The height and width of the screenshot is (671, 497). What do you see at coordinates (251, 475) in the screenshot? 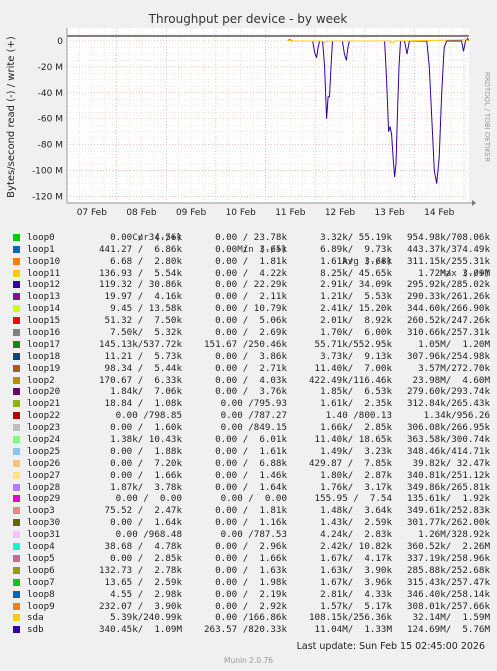
I see `legend-min: 0.00 / 1.46k` at bounding box center [251, 475].